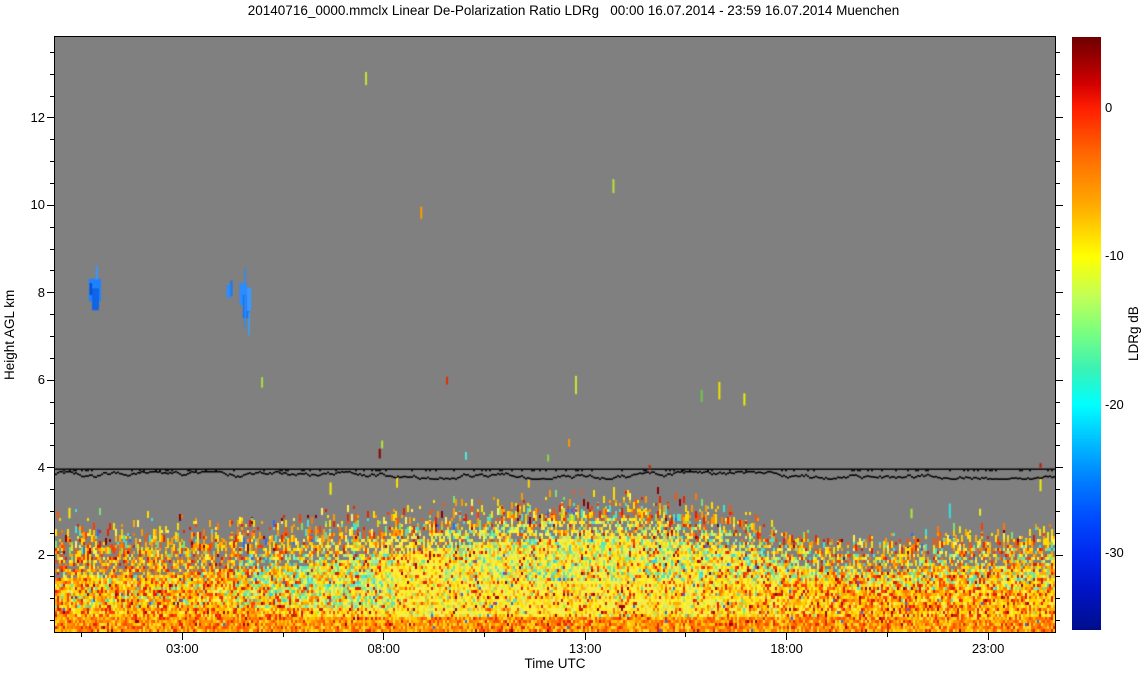 Image resolution: width=1147 pixels, height=678 pixels. I want to click on x-tick-label: 13:00, so click(585, 648).